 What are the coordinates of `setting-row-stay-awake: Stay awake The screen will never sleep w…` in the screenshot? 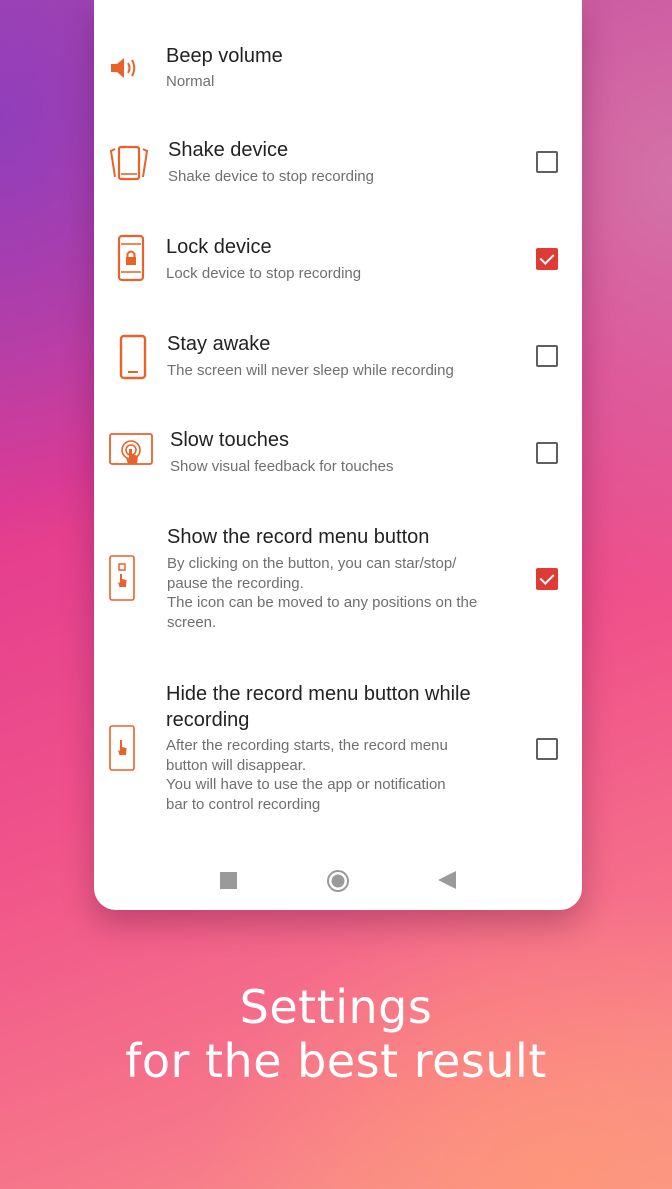 It's located at (338, 358).